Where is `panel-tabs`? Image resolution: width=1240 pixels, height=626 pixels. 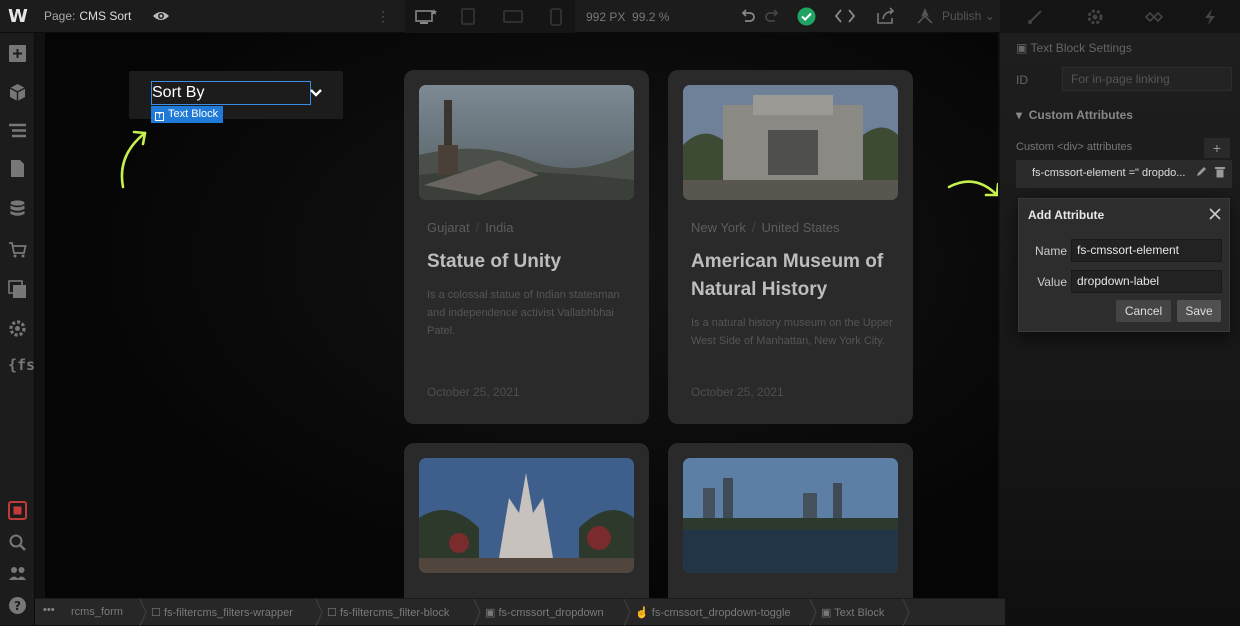
panel-tabs is located at coordinates (1120, 16).